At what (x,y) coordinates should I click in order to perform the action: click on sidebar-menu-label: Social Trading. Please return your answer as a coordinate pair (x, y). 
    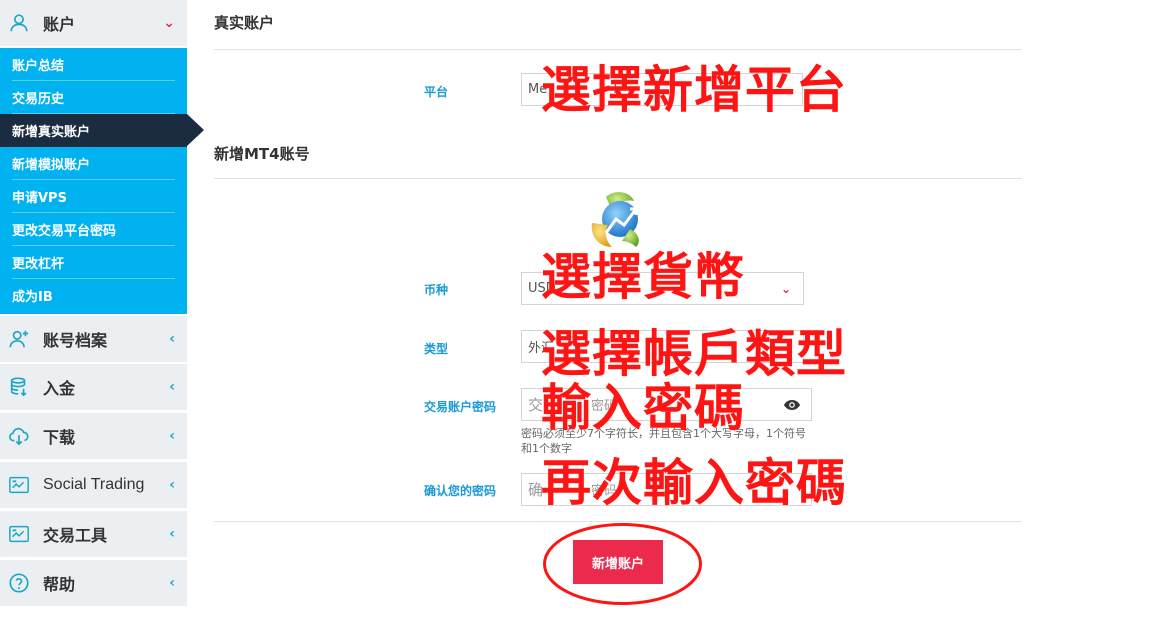
    Looking at the image, I should click on (94, 484).